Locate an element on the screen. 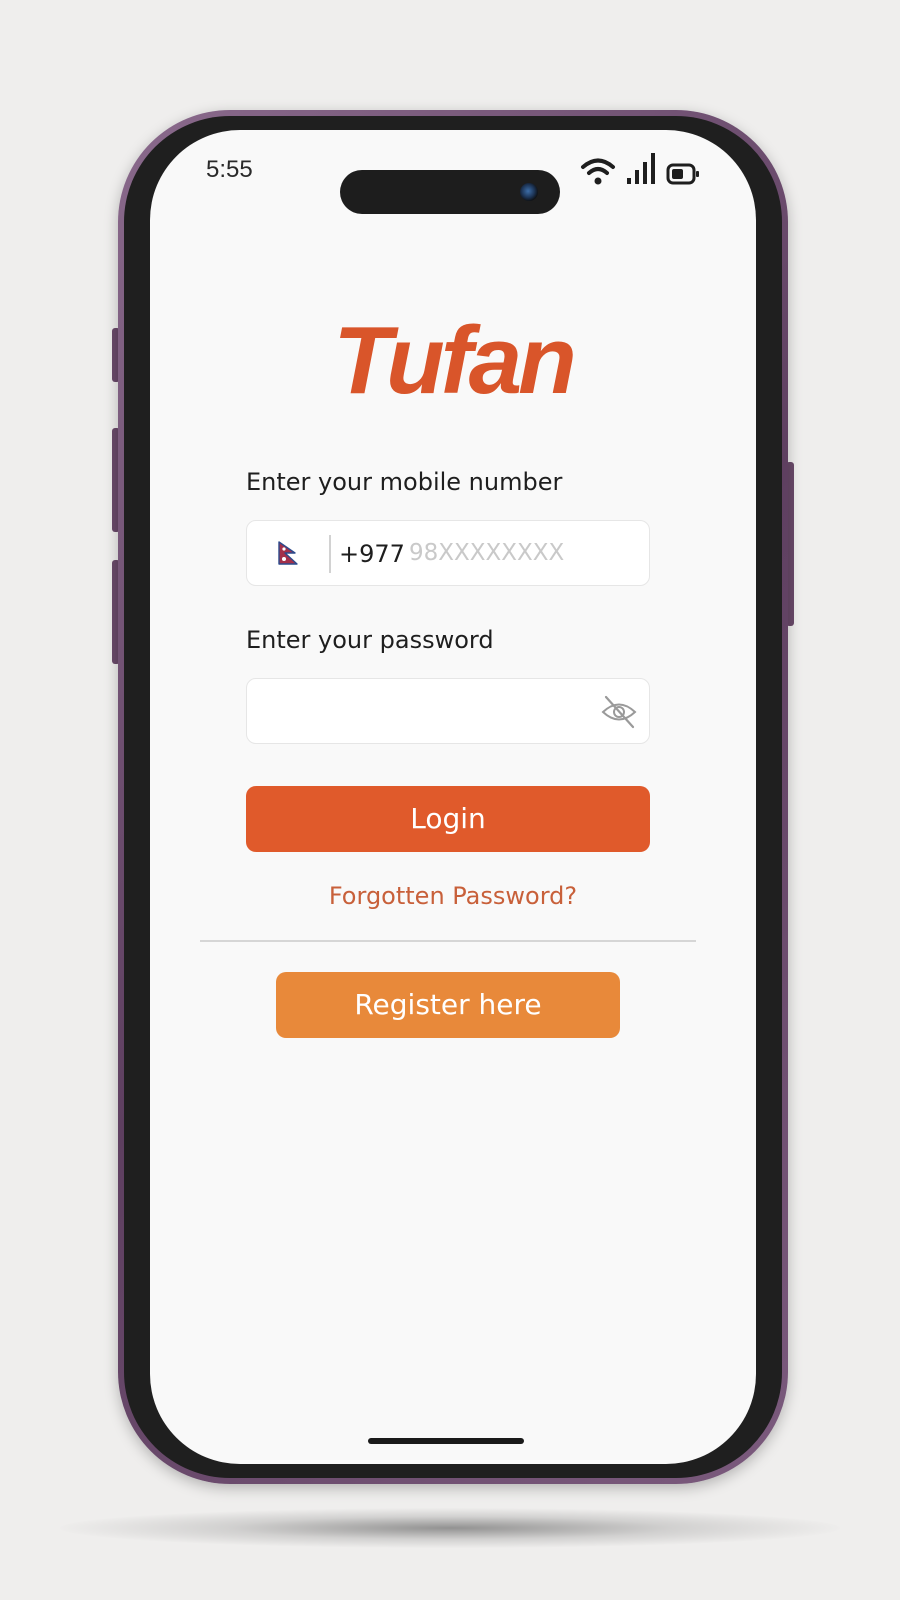 This screenshot has height=1600, width=900. status-icons is located at coordinates (640, 169).